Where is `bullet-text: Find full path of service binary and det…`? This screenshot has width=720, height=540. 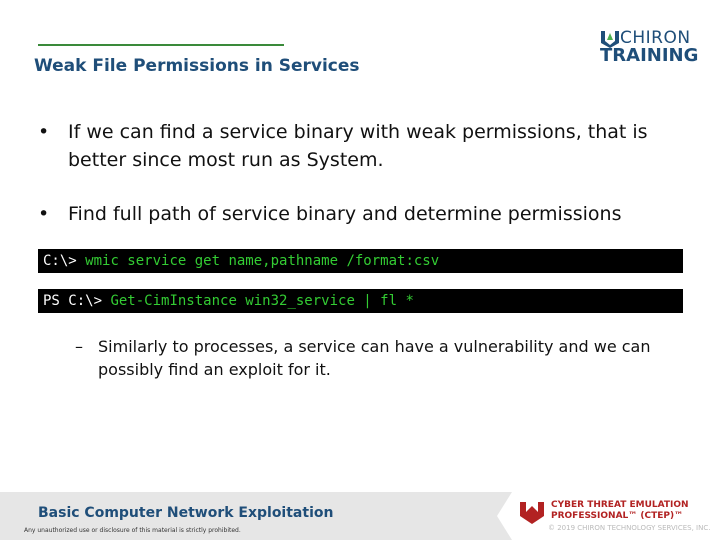 bullet-text: Find full path of service binary and det… is located at coordinates (345, 214).